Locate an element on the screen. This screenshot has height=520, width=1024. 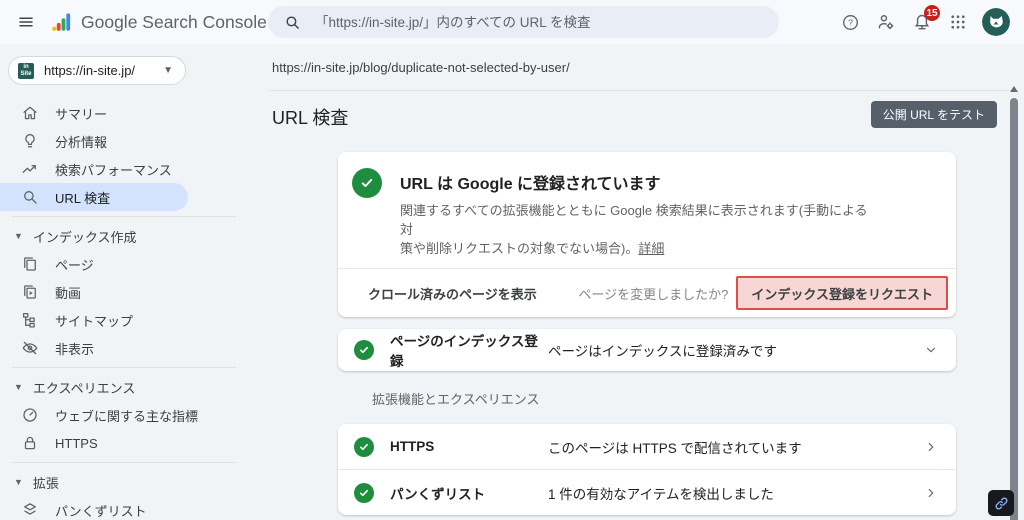
page-indexing-card: ページのインデックス登録 ページはインデックスに登録済みです is located at coordinates (647, 350).